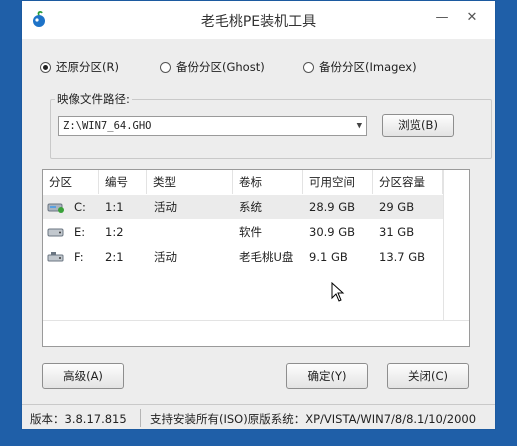 The width and height of the screenshot is (517, 446). Describe the element at coordinates (123, 182) in the screenshot. I see `column-header-number: 编号` at that location.